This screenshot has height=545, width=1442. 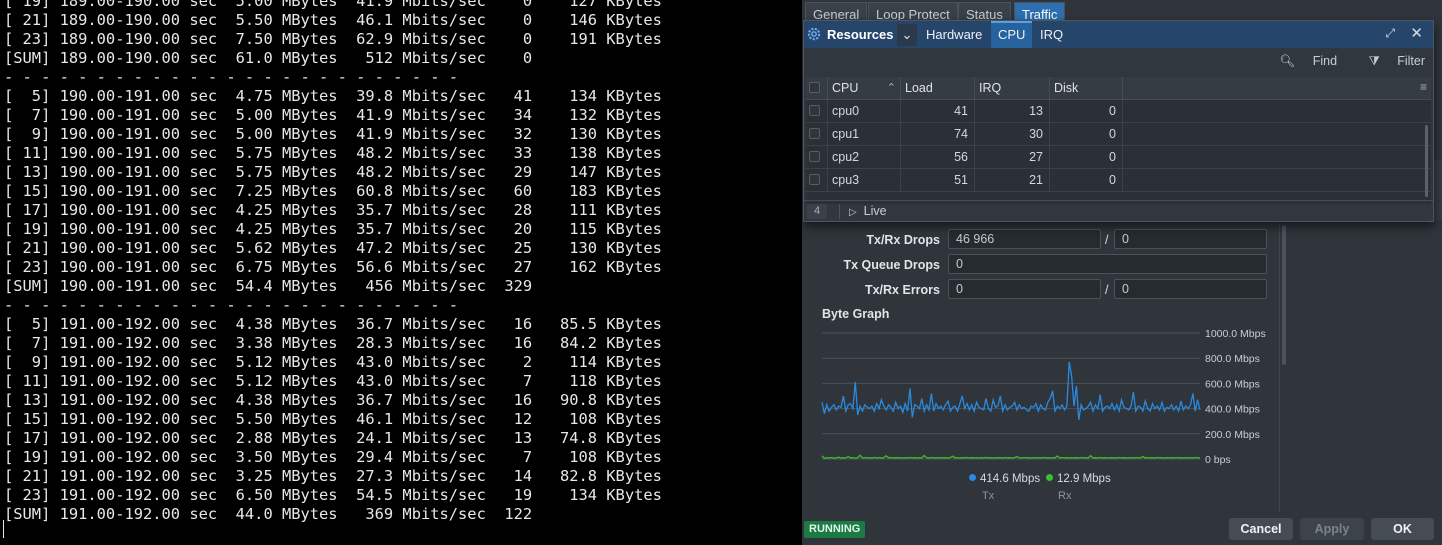 I want to click on cancel-button: Cancel, so click(x=1261, y=529).